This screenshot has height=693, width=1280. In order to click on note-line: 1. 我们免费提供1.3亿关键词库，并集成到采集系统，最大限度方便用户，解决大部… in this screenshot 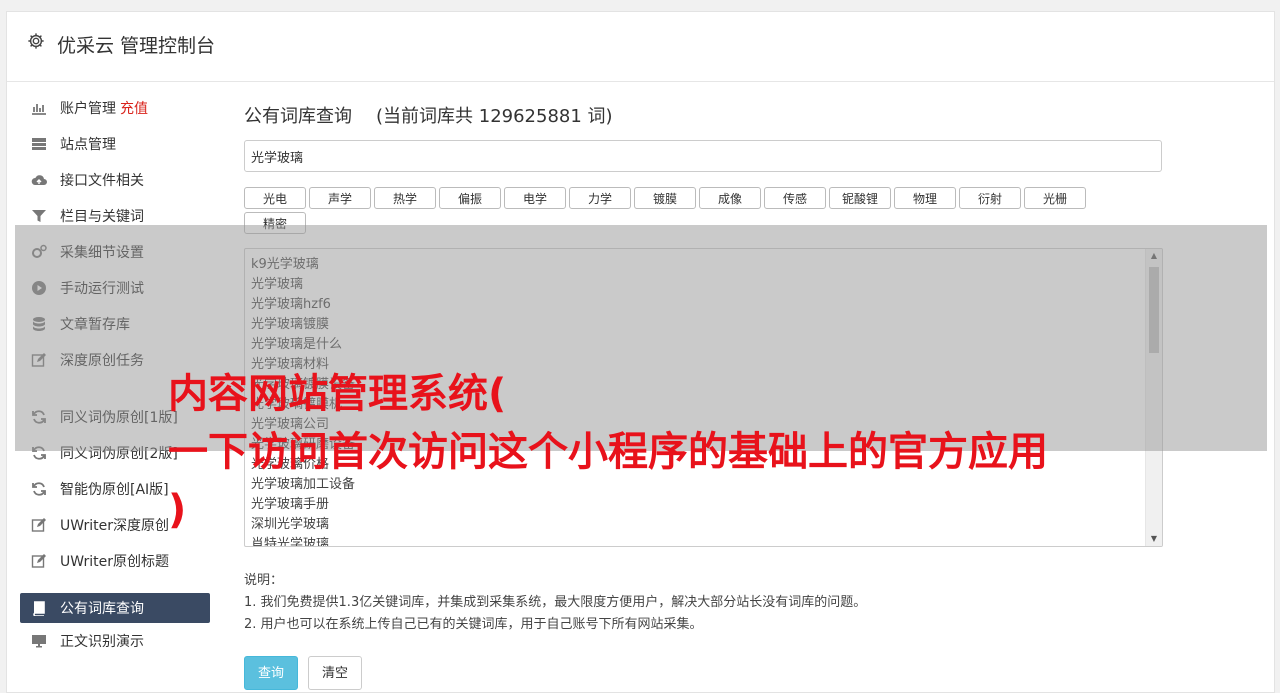, I will do `click(555, 602)`.